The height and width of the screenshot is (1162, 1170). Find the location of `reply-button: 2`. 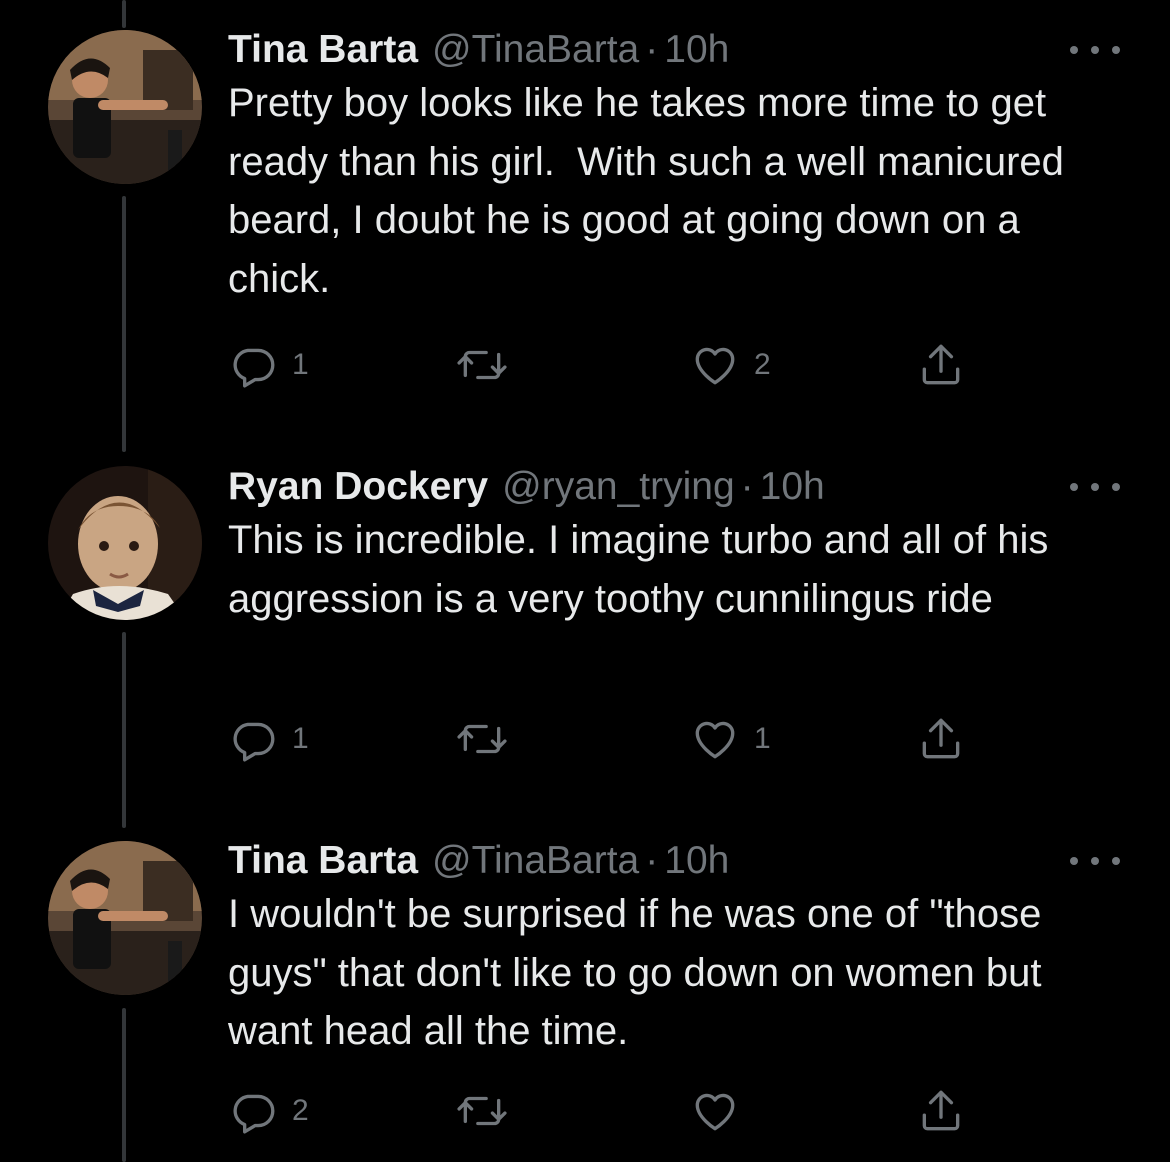

reply-button: 2 is located at coordinates (268, 1111).